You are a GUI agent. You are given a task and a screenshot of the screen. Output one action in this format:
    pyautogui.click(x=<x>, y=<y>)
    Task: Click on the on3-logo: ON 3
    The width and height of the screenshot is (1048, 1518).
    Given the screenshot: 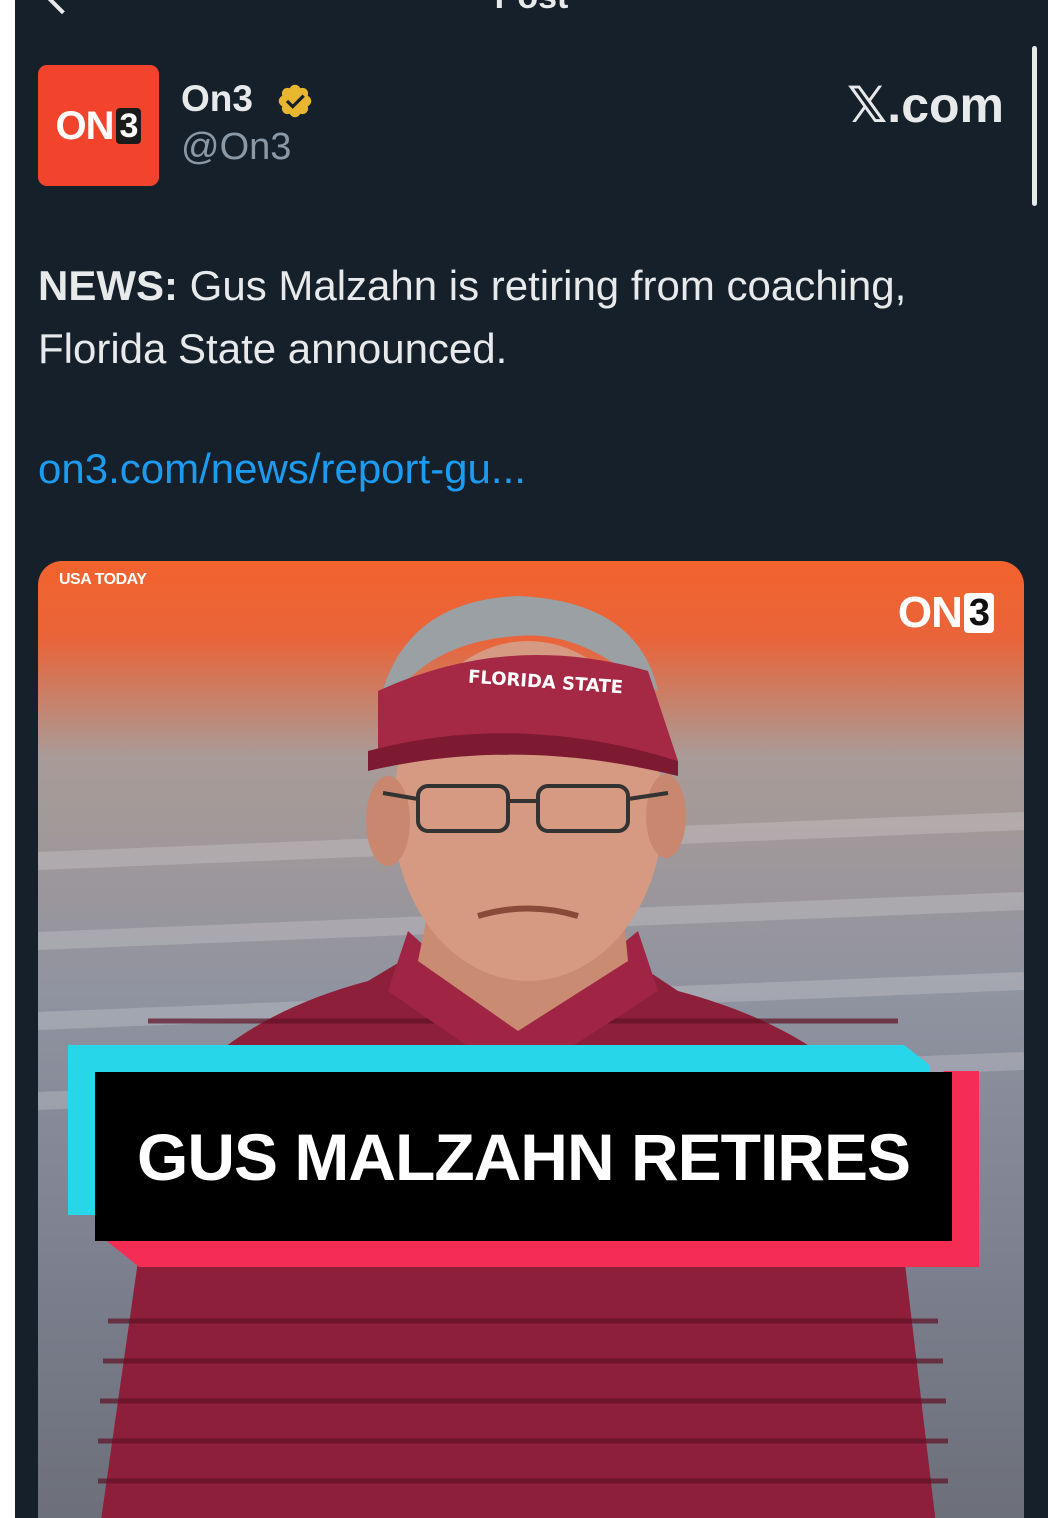 What is the action you would take?
    pyautogui.click(x=99, y=126)
    